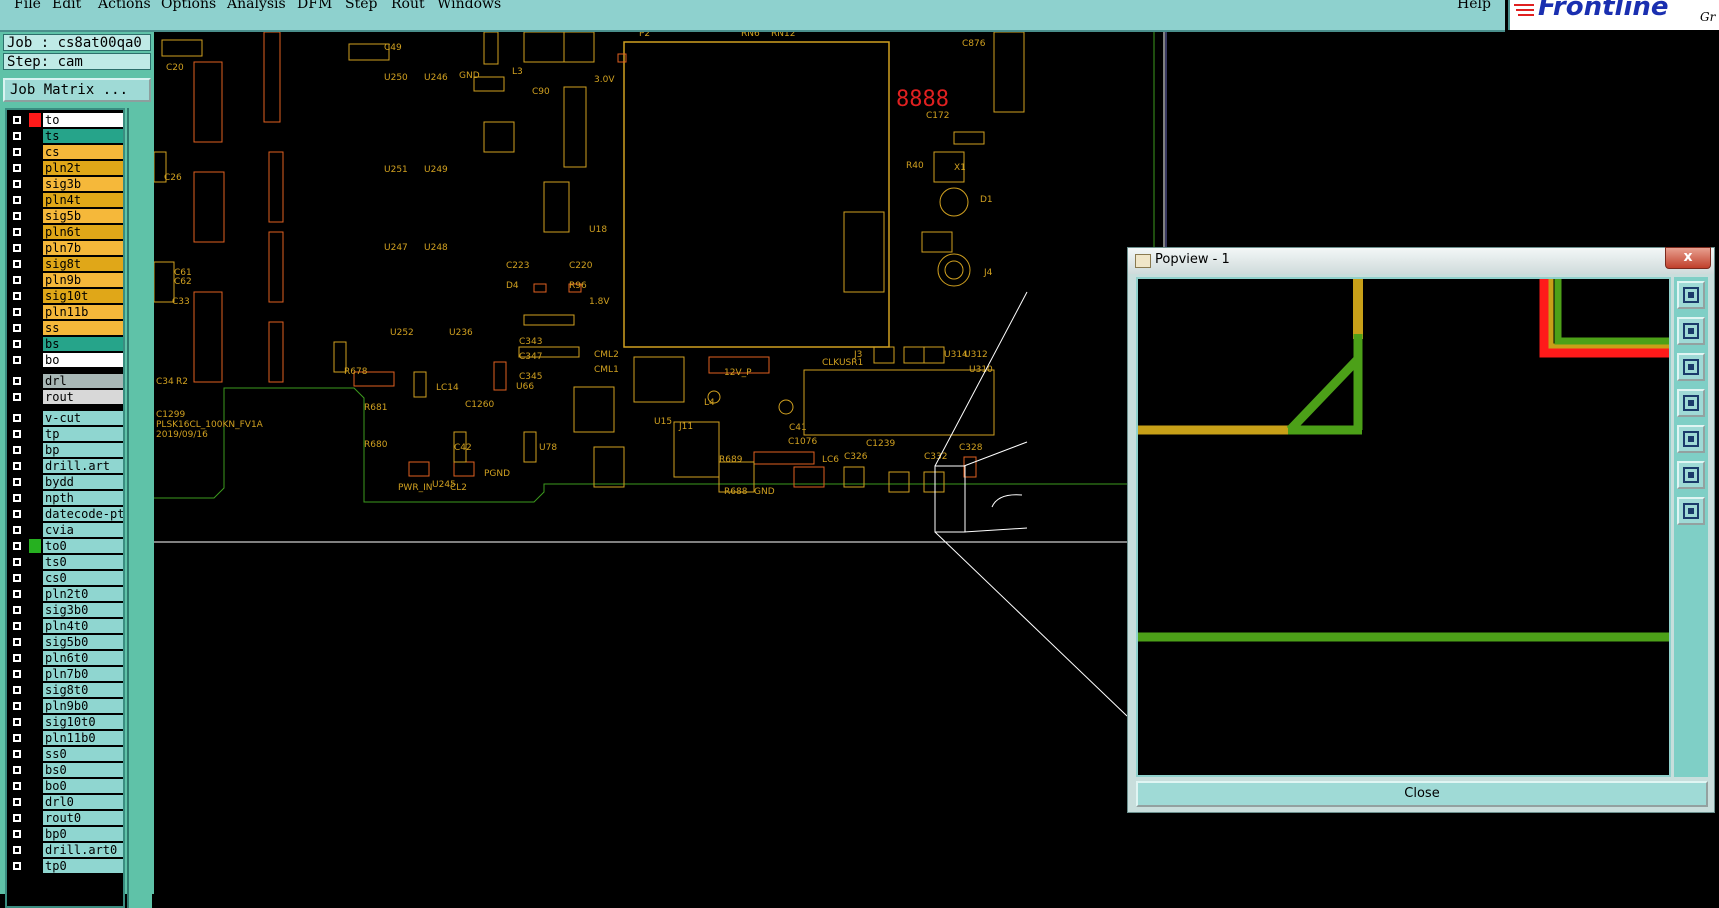  I want to click on layer-row: sig8t, so click(65, 264).